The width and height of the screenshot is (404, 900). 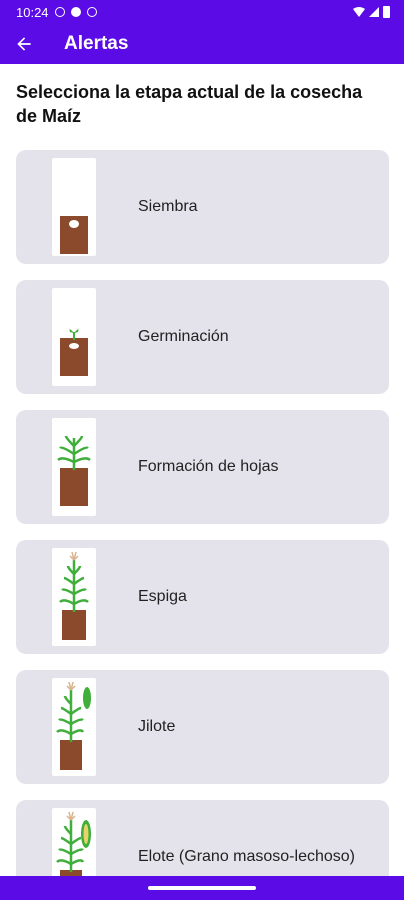 I want to click on wifi-icon, so click(x=359, y=12).